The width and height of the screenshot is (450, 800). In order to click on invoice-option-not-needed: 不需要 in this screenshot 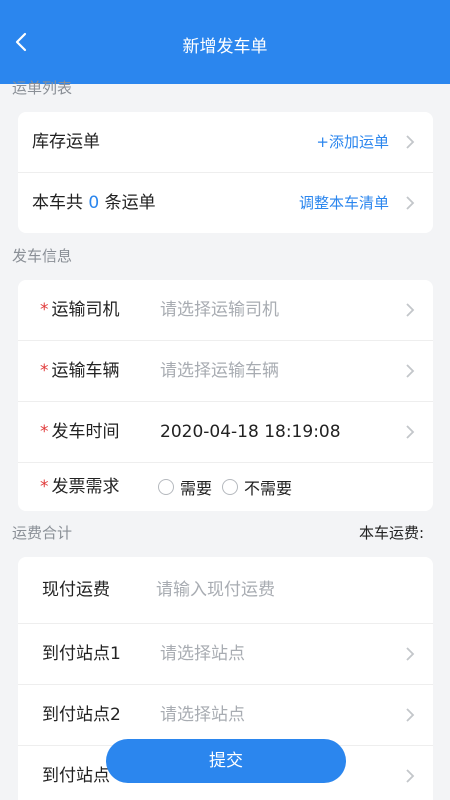, I will do `click(257, 487)`.